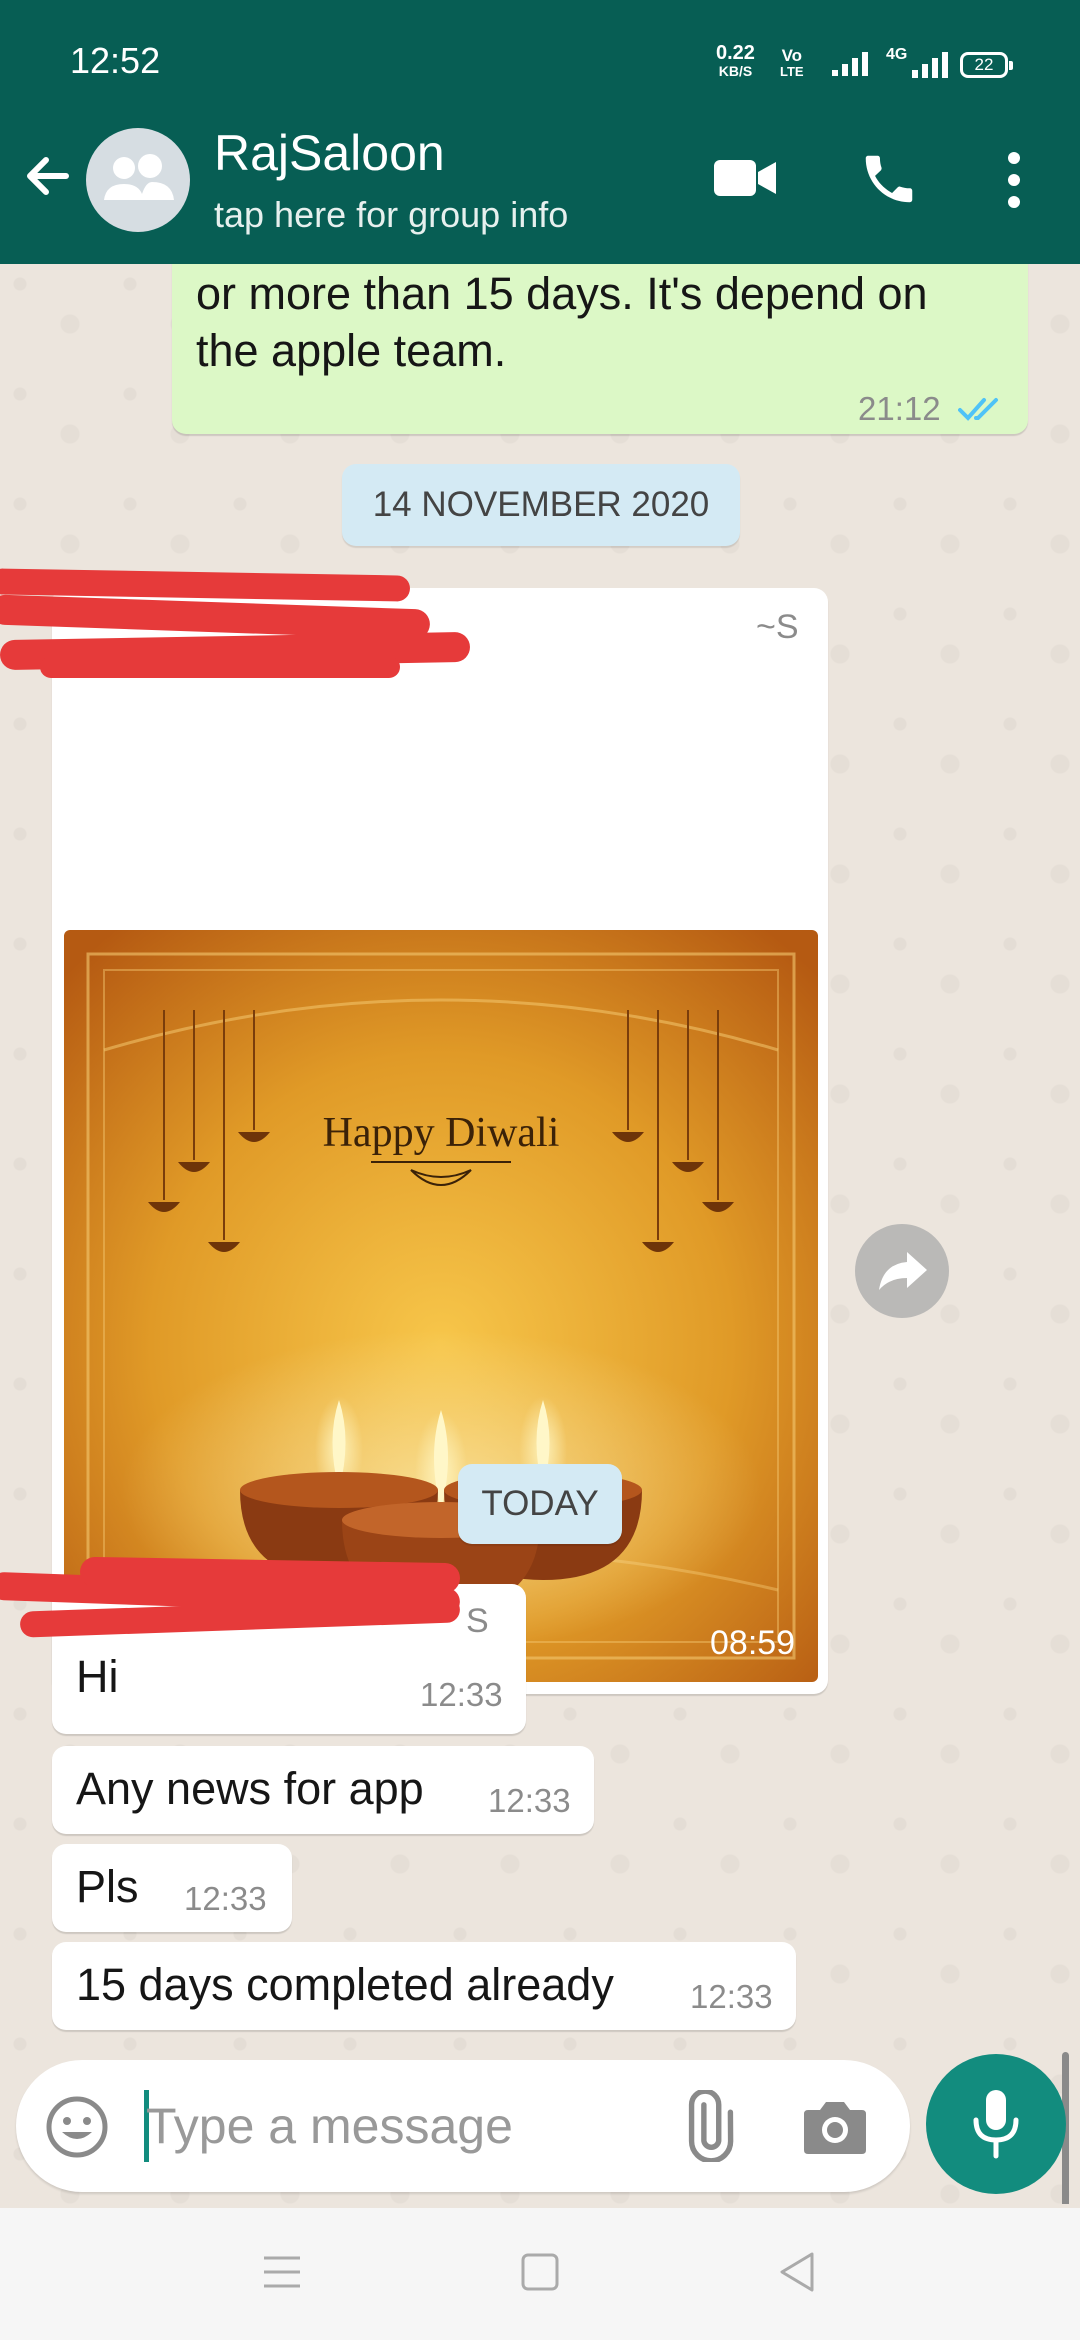 The height and width of the screenshot is (2340, 1080). Describe the element at coordinates (540, 1504) in the screenshot. I see `date-separator-today: TODAY` at that location.